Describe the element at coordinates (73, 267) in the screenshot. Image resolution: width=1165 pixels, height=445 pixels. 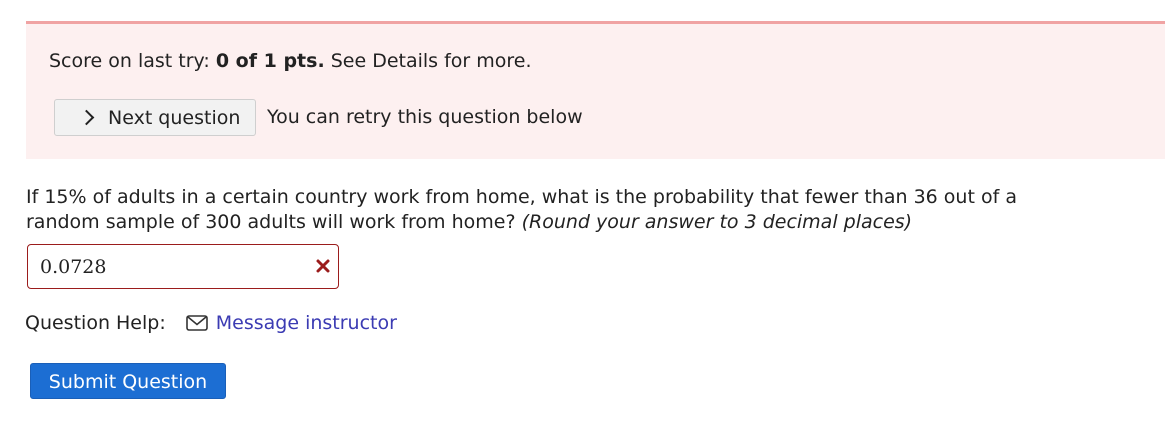
I see `answer-value: 0.0728` at that location.